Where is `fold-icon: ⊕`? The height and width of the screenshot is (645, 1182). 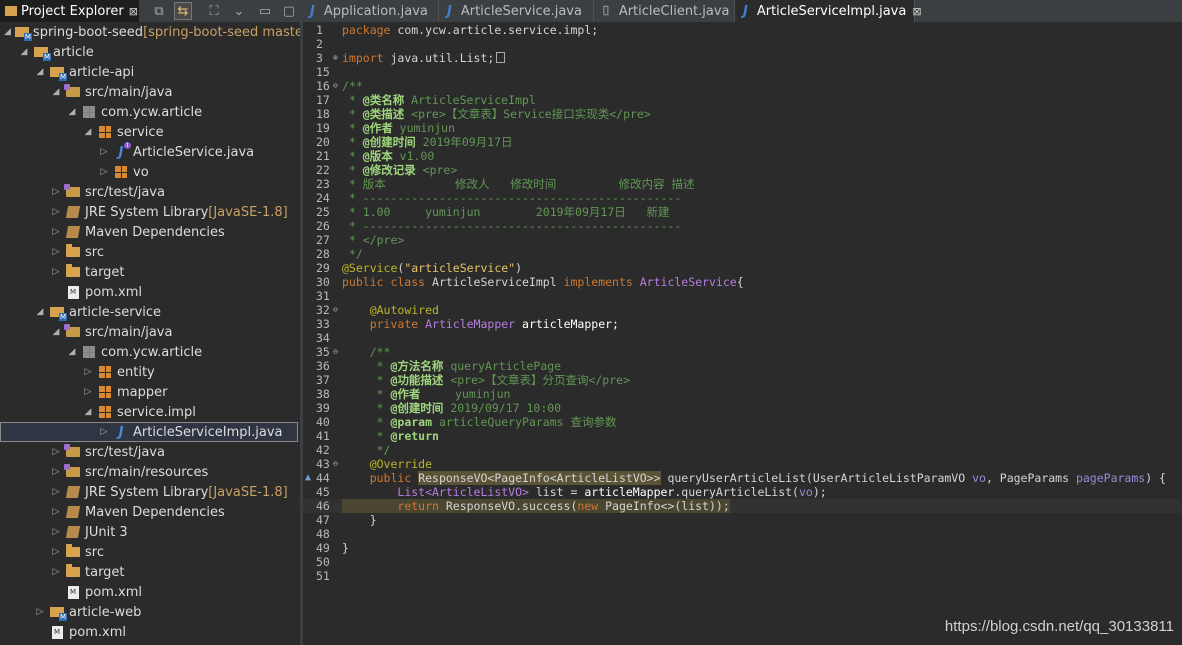 fold-icon: ⊕ is located at coordinates (335, 58).